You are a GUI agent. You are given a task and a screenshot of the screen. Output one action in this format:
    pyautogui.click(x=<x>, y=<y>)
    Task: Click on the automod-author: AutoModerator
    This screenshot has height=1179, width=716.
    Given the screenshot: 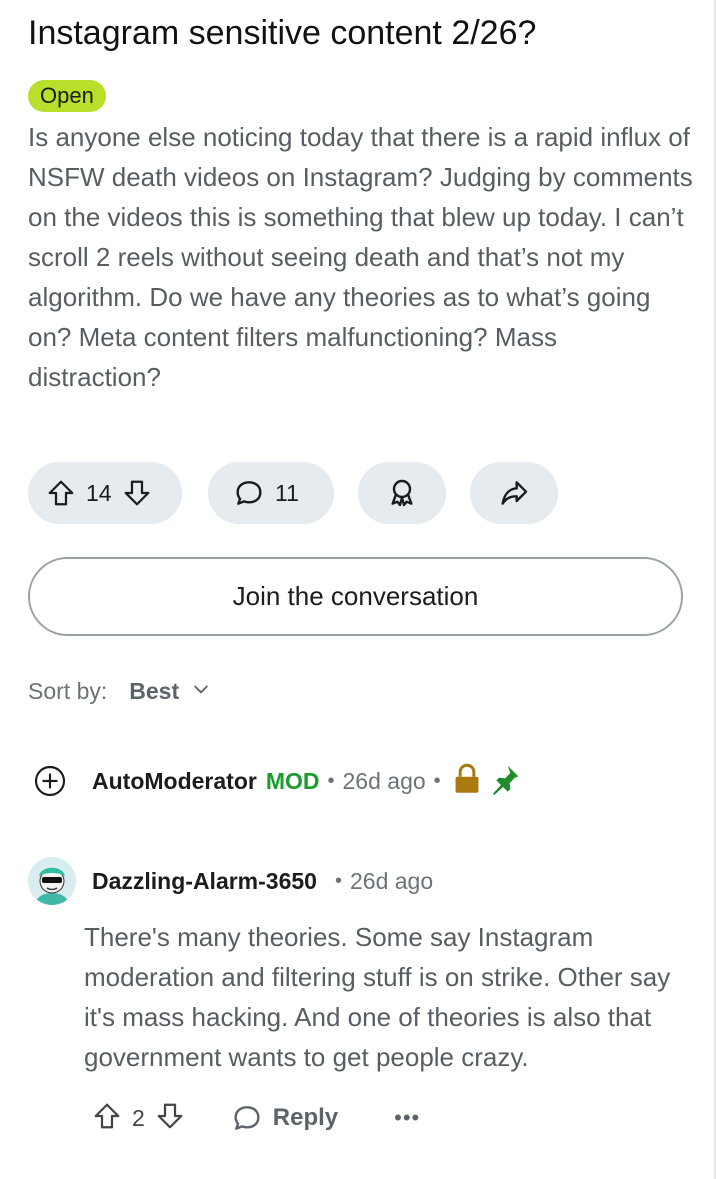 What is the action you would take?
    pyautogui.click(x=174, y=781)
    